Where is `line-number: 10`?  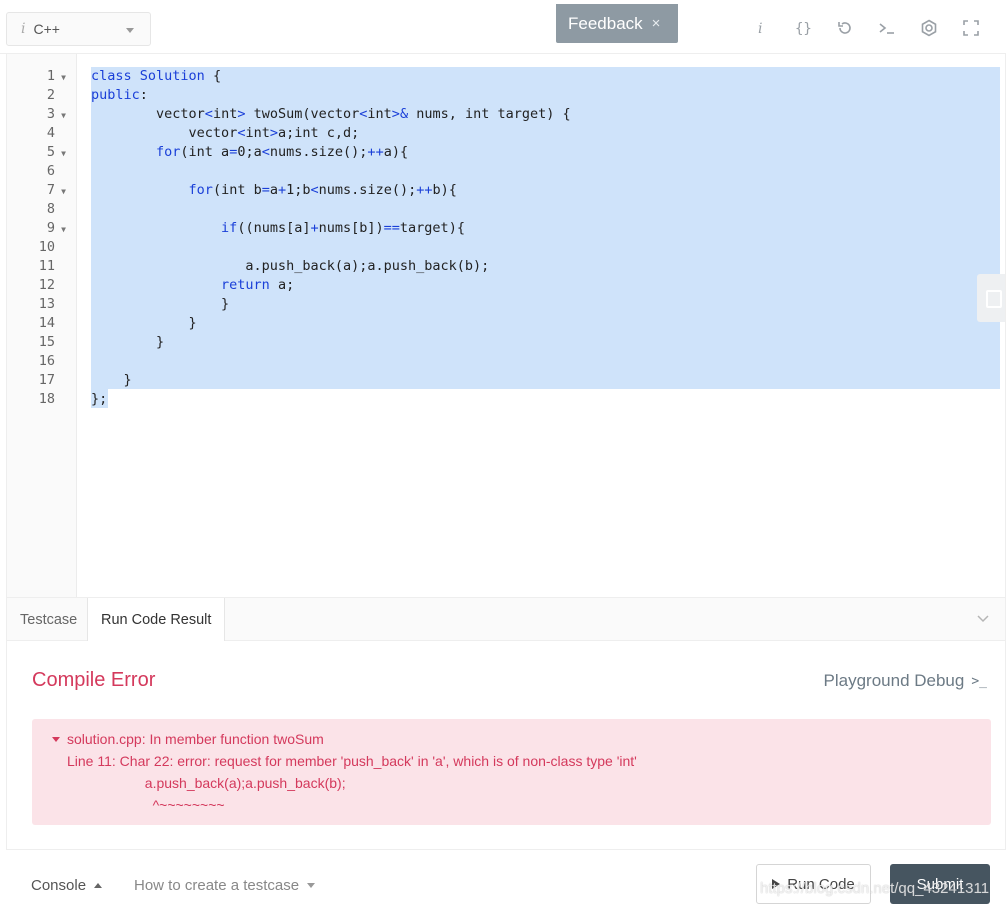 line-number: 10 is located at coordinates (42, 247).